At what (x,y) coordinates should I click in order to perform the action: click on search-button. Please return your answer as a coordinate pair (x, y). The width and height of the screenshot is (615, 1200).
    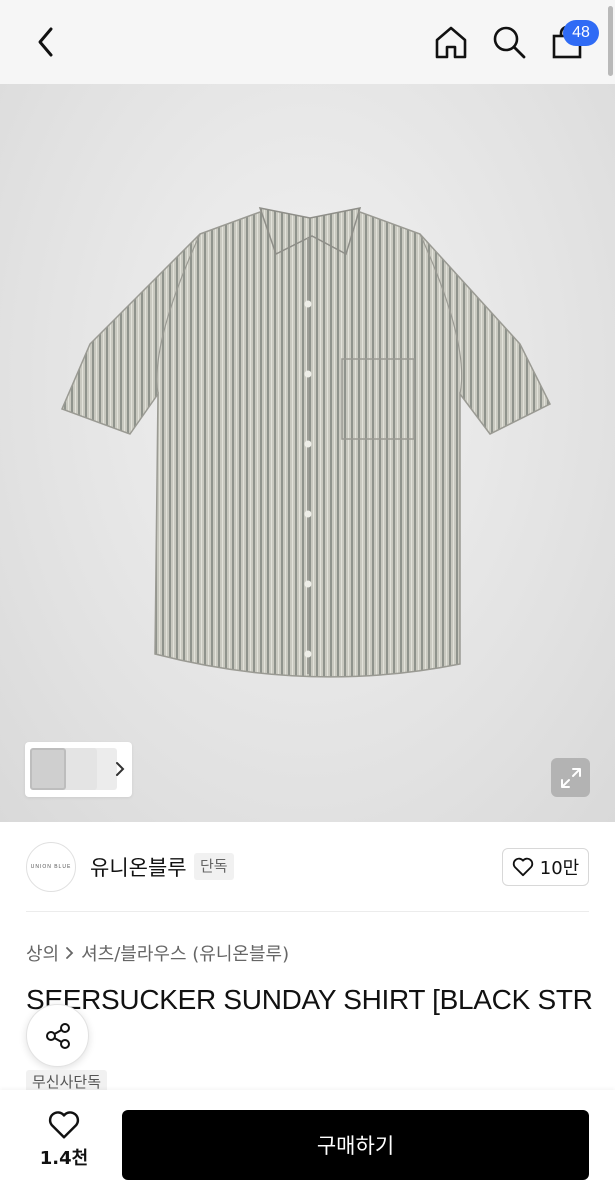
    Looking at the image, I should click on (509, 42).